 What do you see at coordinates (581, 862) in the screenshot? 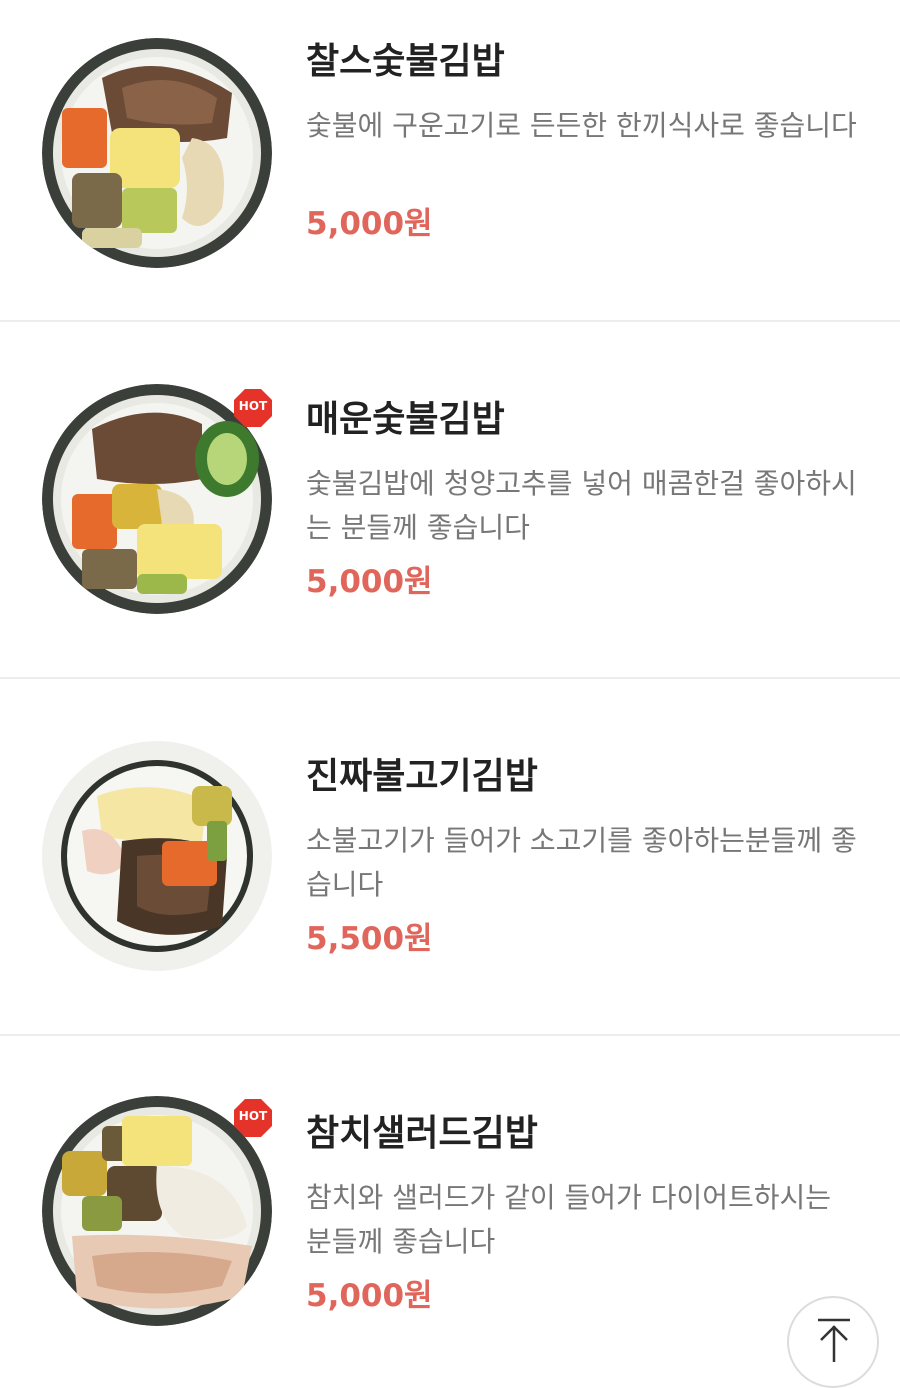
I see `item-description: 소불고기가 들어가 소고기를 좋아하는분들께 좋습니다` at bounding box center [581, 862].